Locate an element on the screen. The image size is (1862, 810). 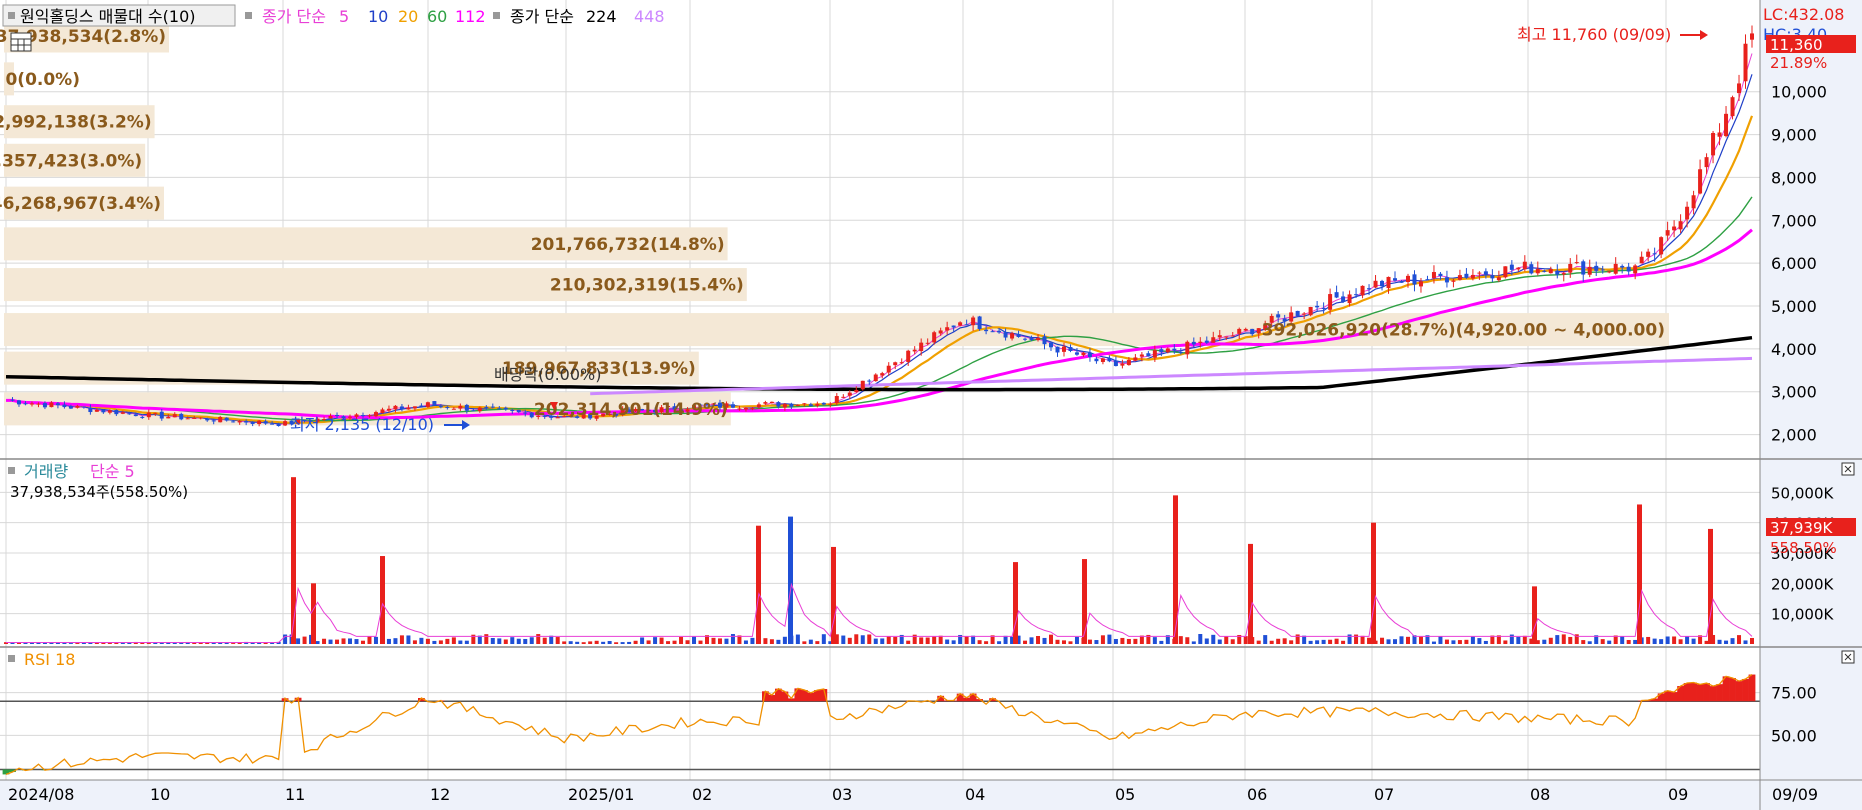
ma-period-10: 10 is located at coordinates (378, 16).